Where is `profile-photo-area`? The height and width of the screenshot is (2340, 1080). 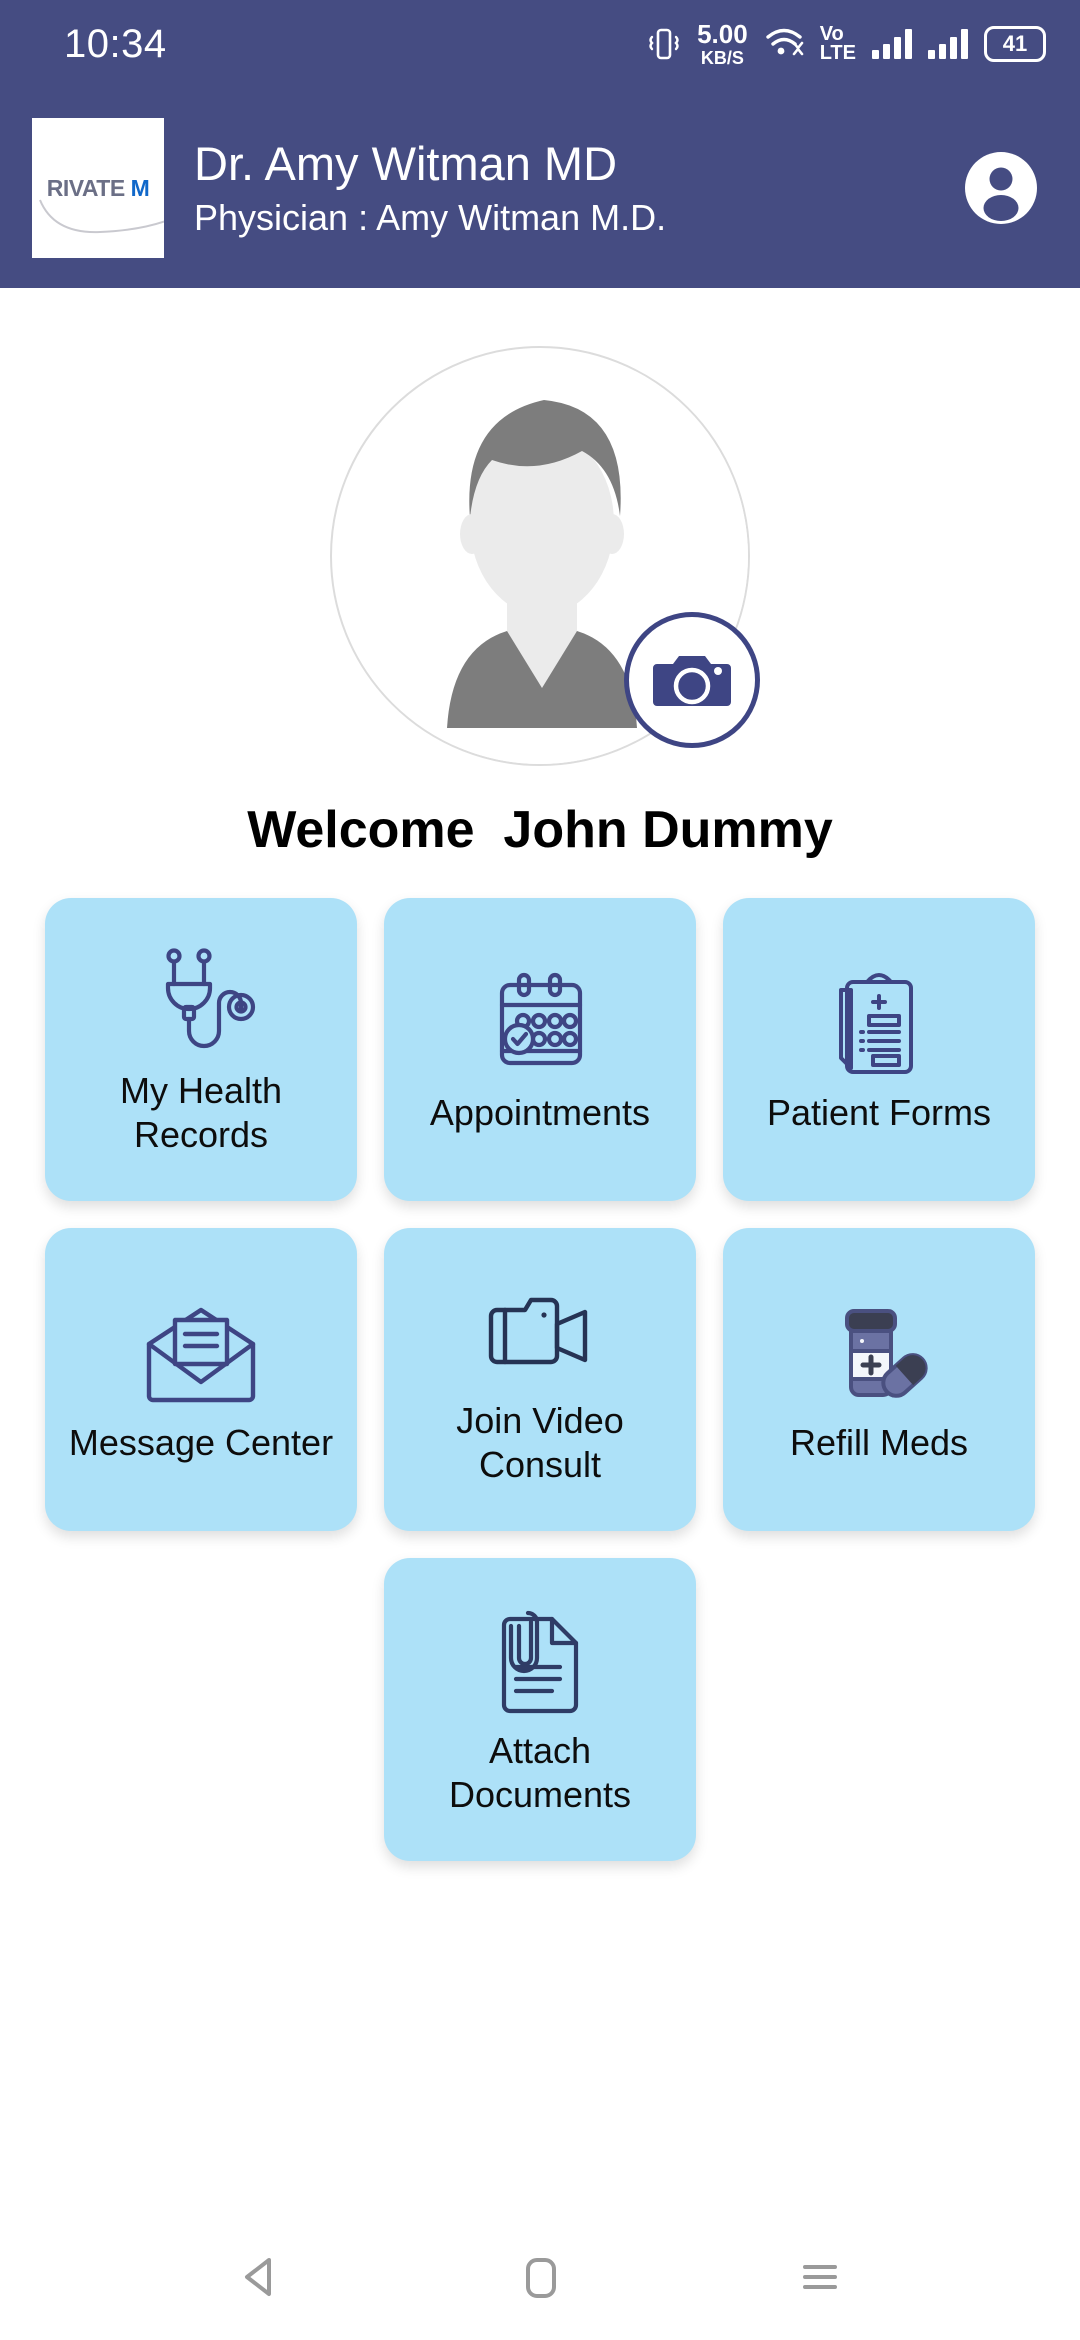
profile-photo-area is located at coordinates (545, 556).